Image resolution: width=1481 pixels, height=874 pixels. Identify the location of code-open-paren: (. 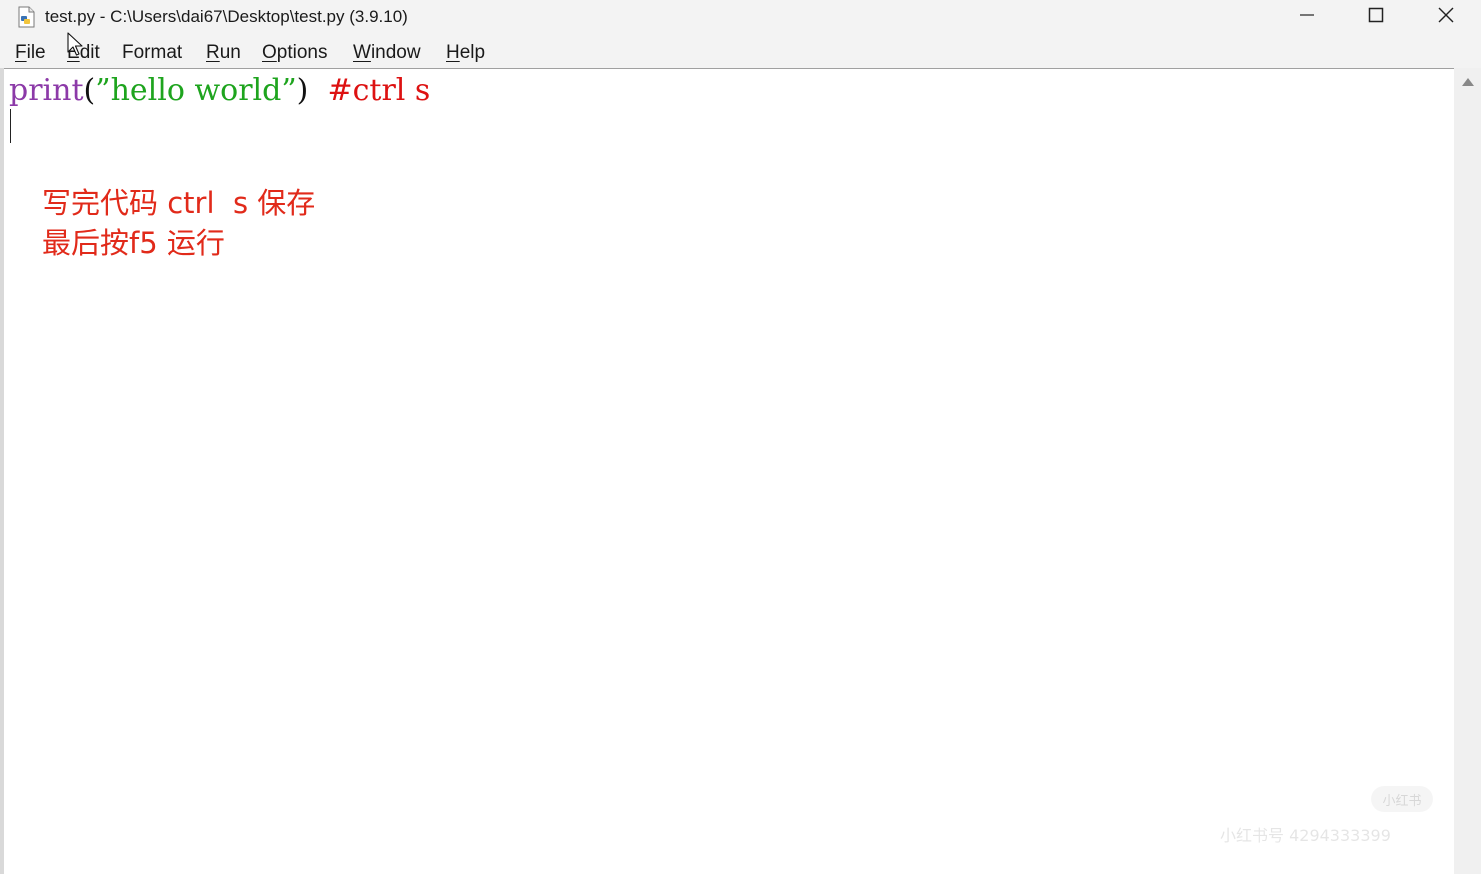
(89, 90).